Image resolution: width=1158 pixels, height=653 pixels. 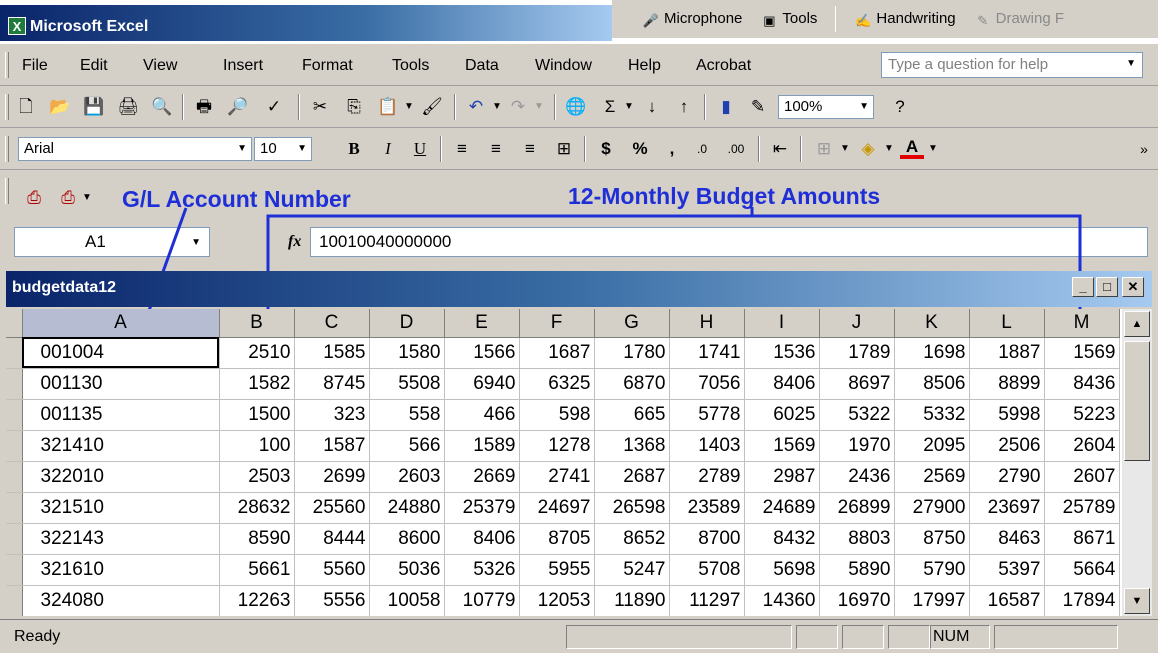 What do you see at coordinates (557, 415) in the screenshot?
I see `budget-cell: 598` at bounding box center [557, 415].